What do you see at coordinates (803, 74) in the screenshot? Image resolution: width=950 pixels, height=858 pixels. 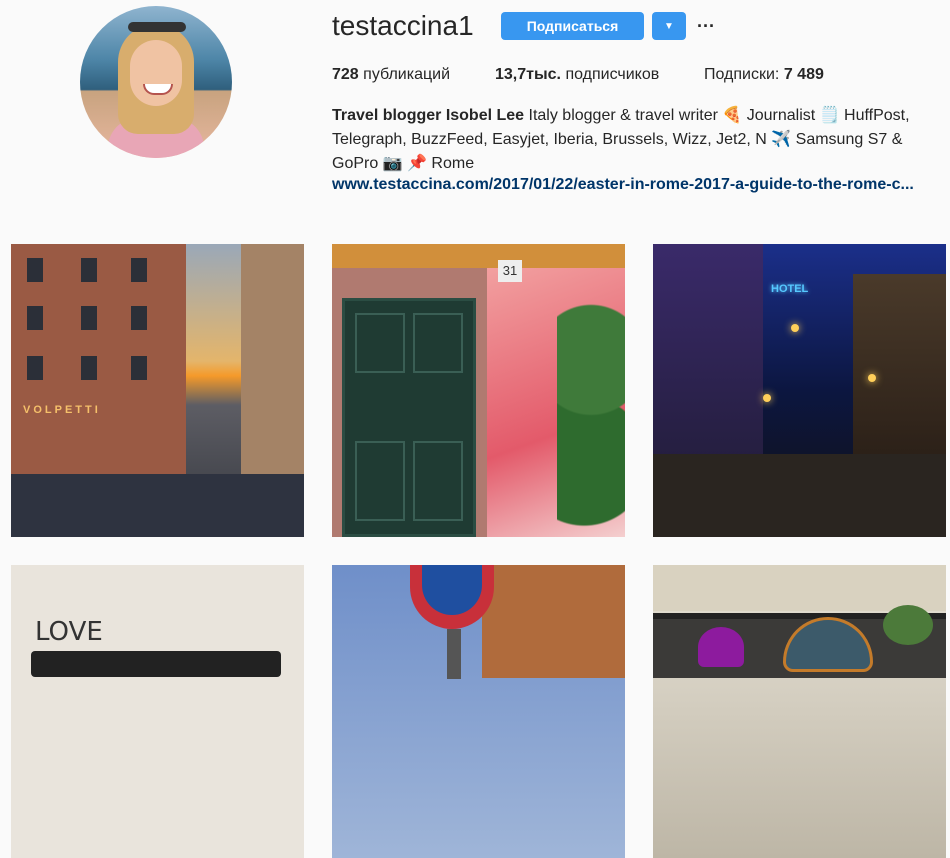 I see `following-number: 7 489` at bounding box center [803, 74].